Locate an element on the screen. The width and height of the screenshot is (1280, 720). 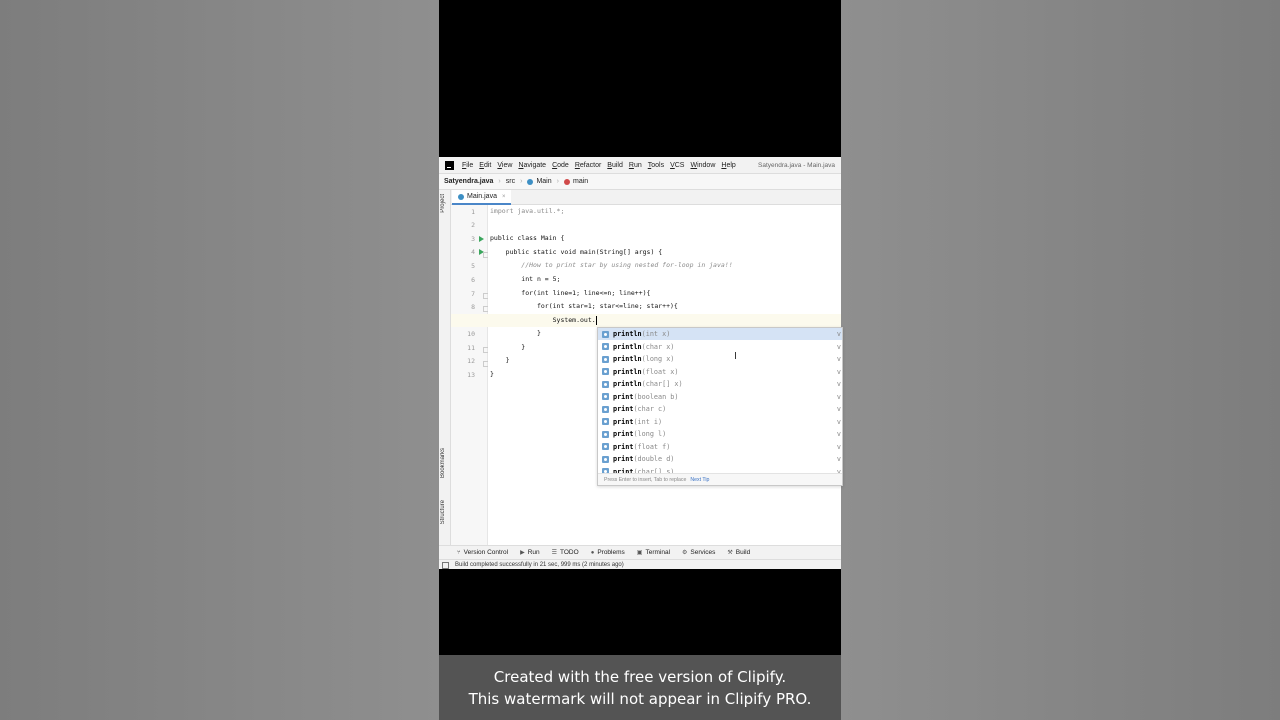
line-number: 10 is located at coordinates (471, 334).